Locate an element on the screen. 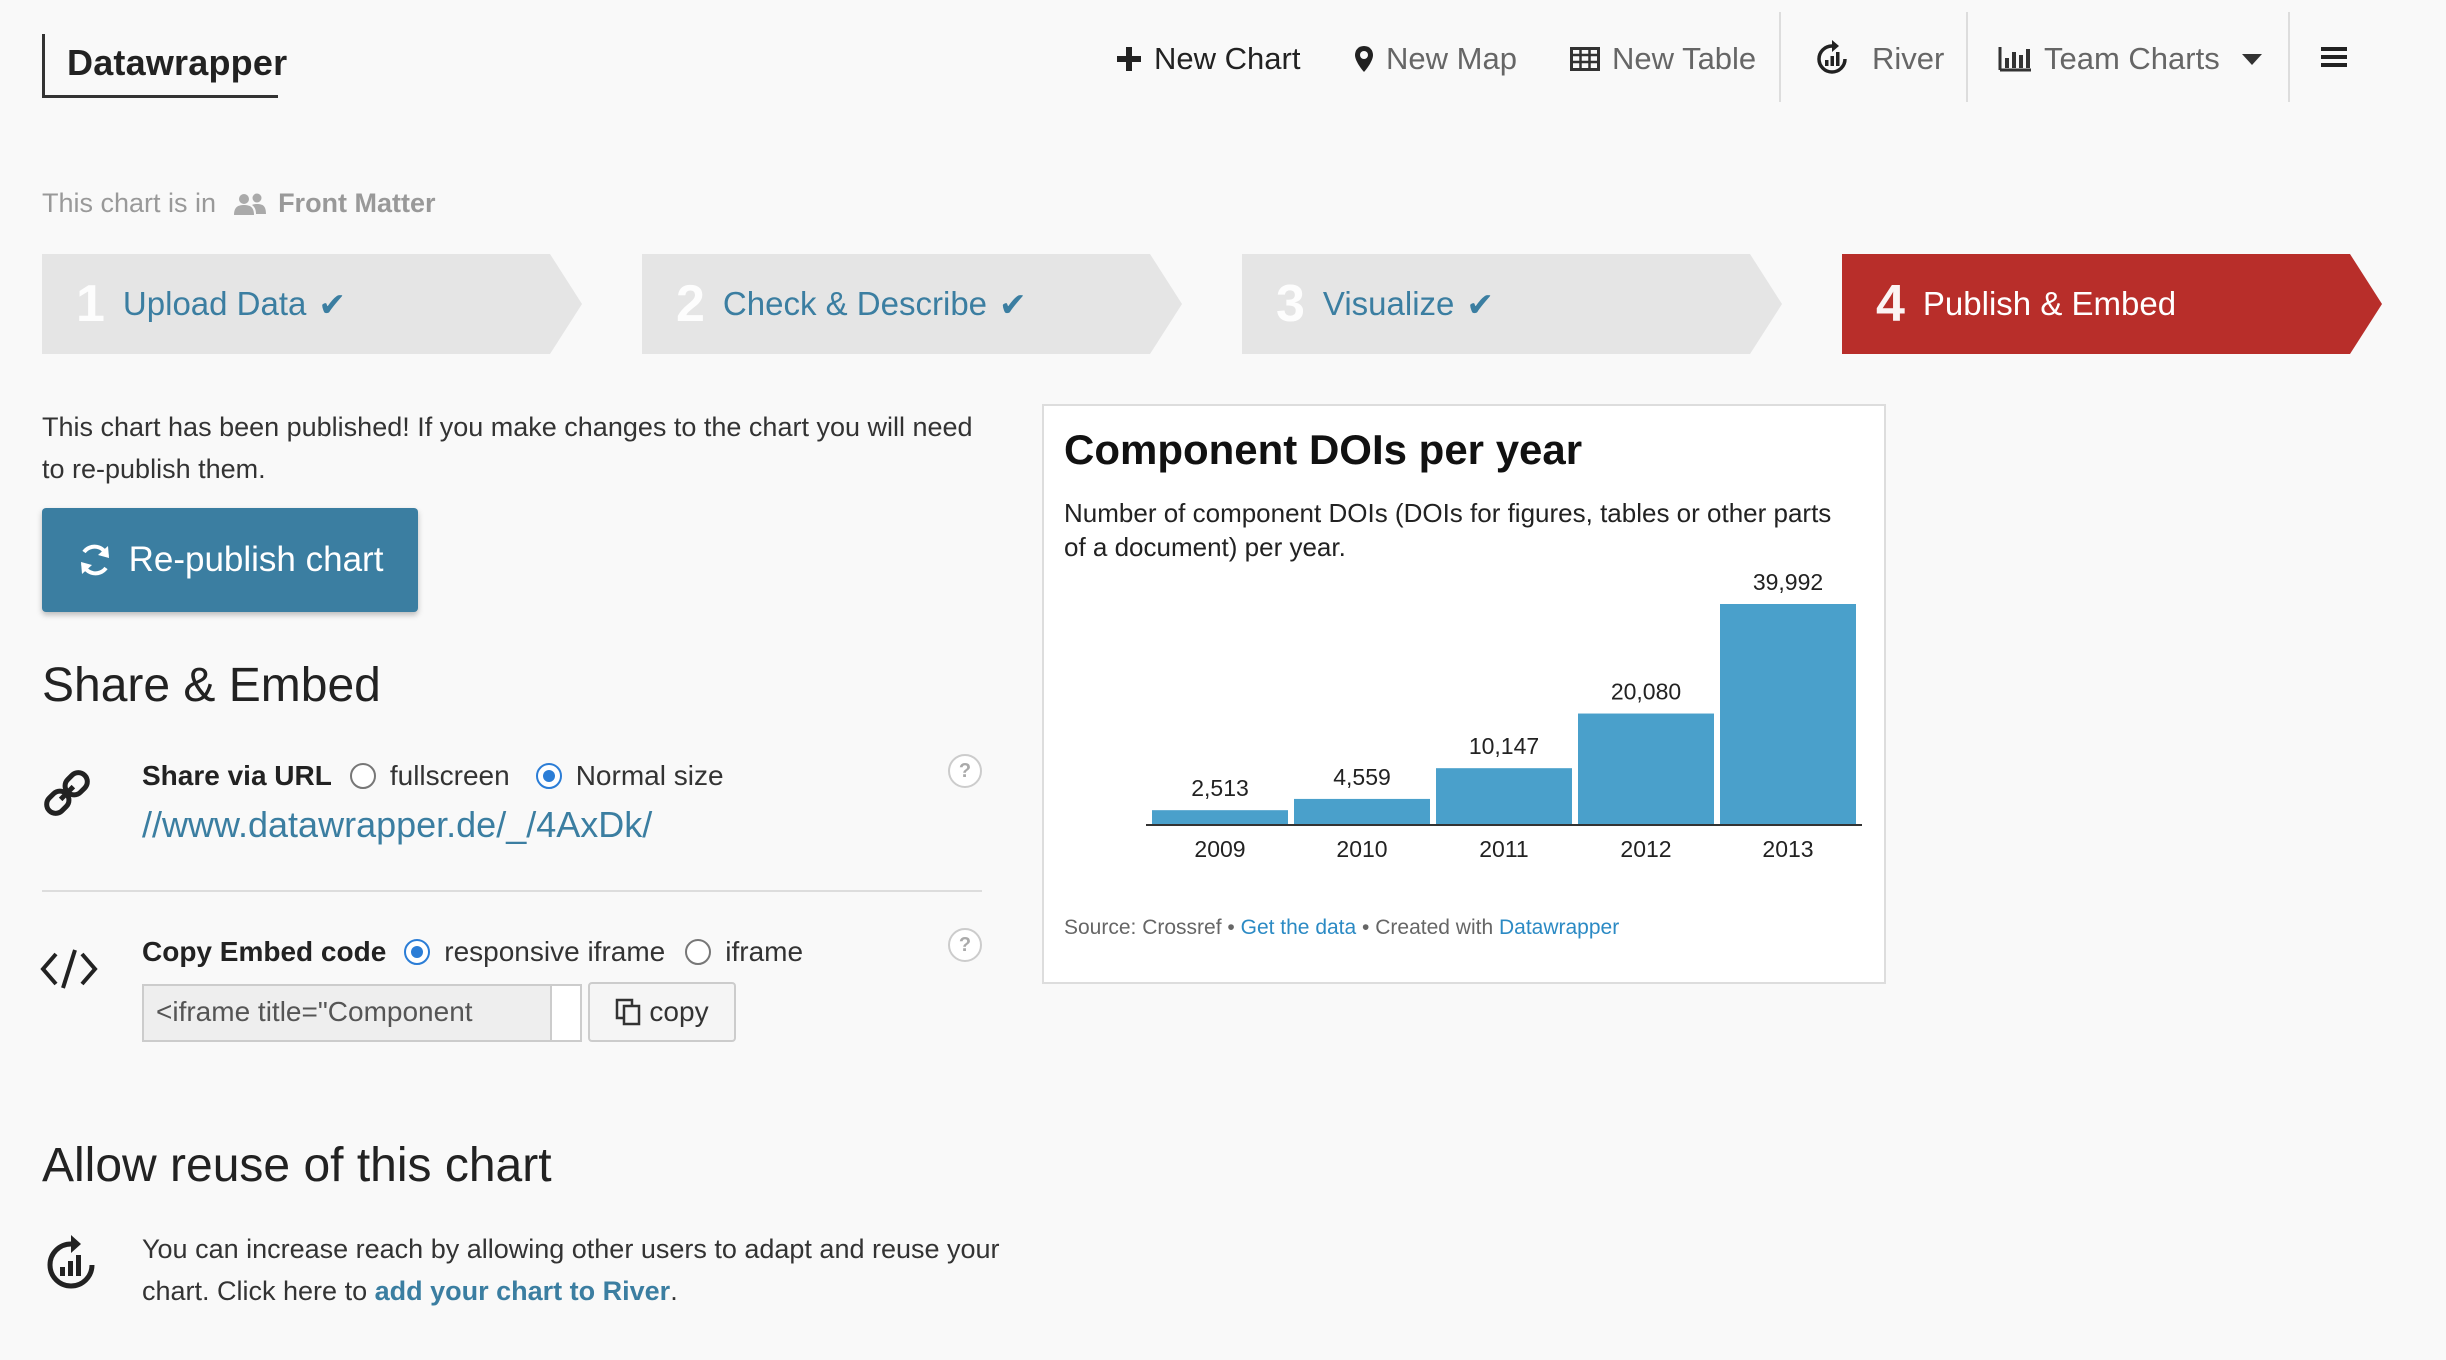 This screenshot has height=1360, width=2446. step-number: 2 is located at coordinates (690, 304).